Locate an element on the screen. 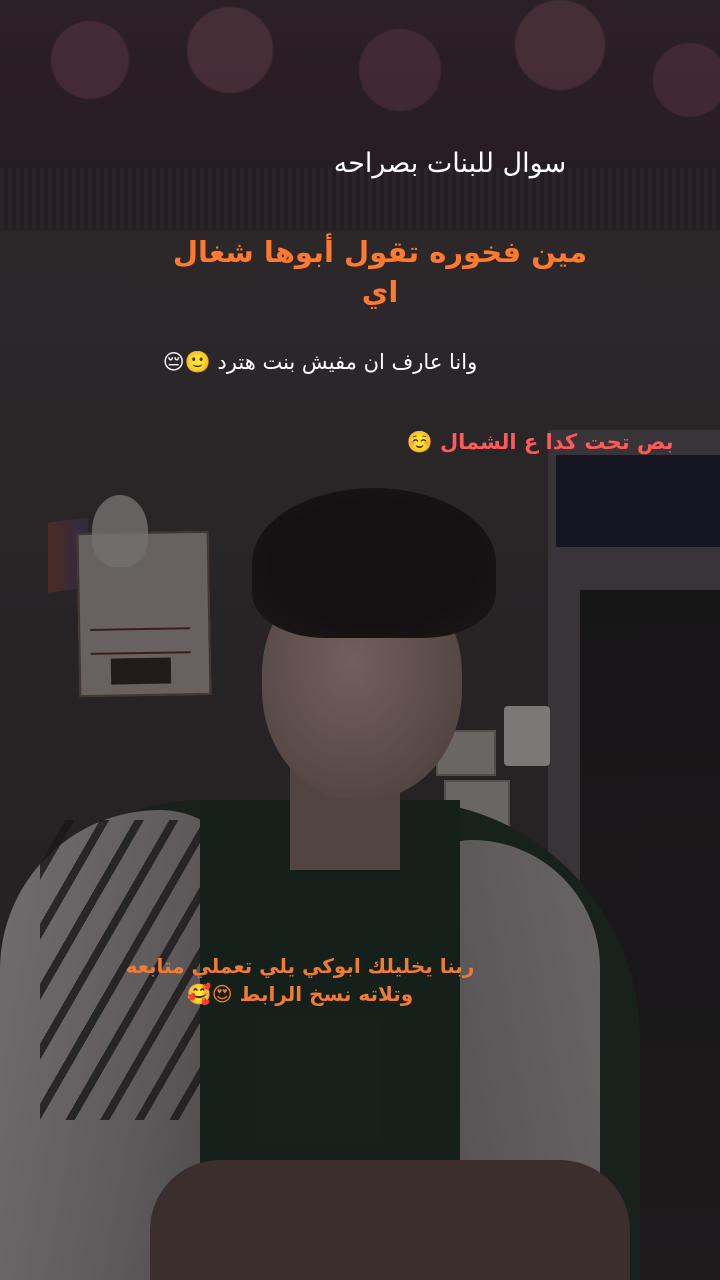 The width and height of the screenshot is (720, 1280). caption-aware: وانا عارف ان مفيش بنت هترد 🙂😔 is located at coordinates (320, 362).